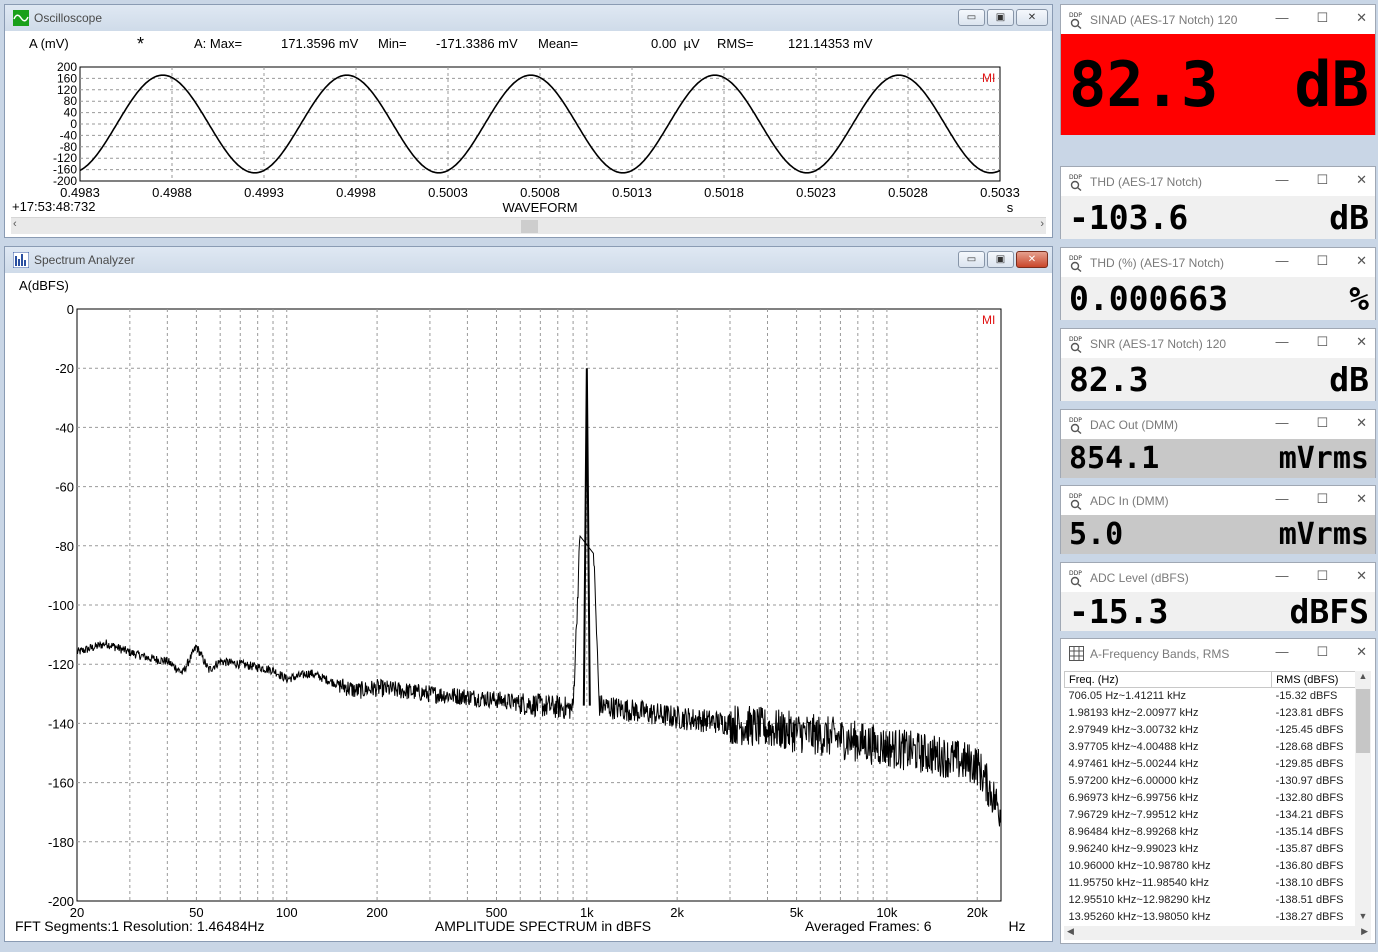 This screenshot has height=952, width=1378. Describe the element at coordinates (1210, 832) in the screenshot. I see `table-row: 8.96484 kHz~8.99268 kHz -135.14 dBFS` at that location.